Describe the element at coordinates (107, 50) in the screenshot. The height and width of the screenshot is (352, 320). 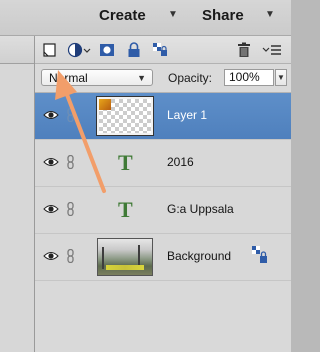
I see `layer-mask-icon` at that location.